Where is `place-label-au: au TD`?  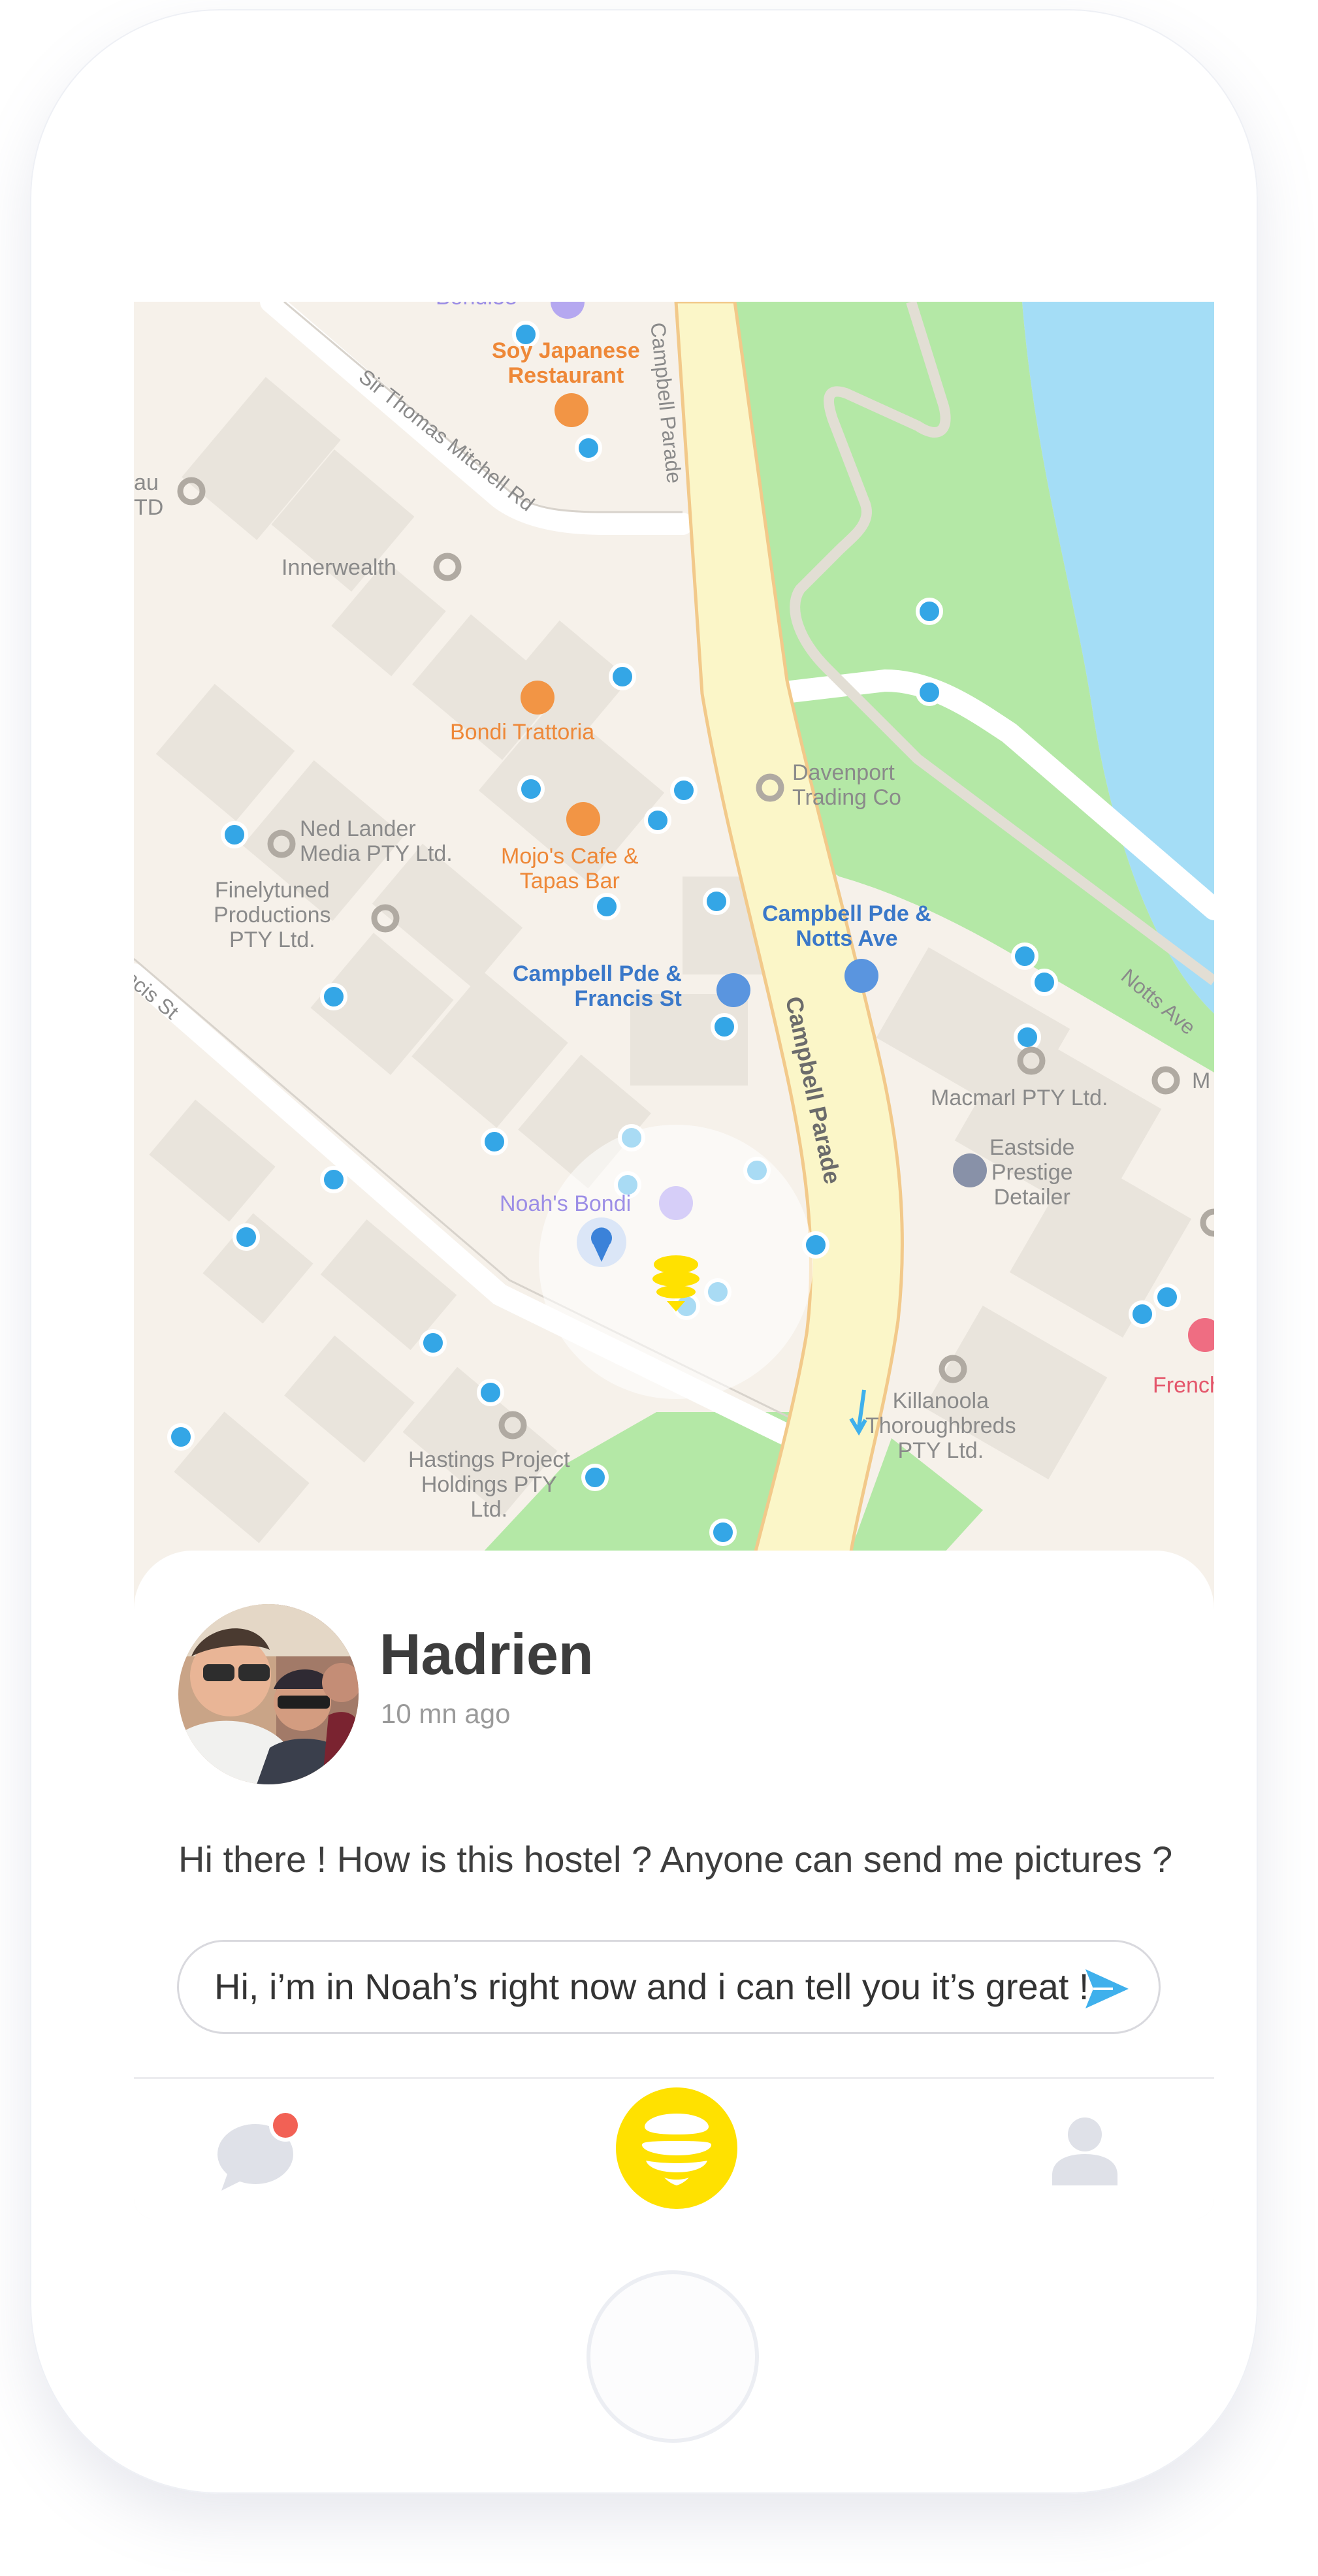
place-label-au: au TD is located at coordinates (149, 495).